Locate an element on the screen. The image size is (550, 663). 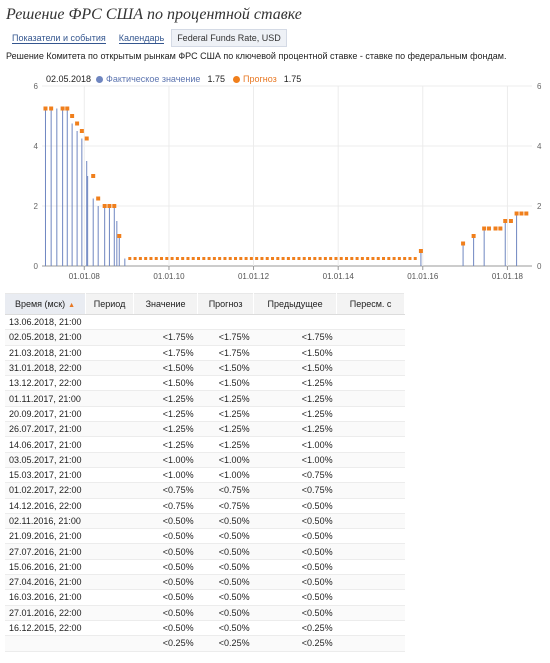
table-row: 26.07.2017, 21:00 <1.25% <1.25% <1.25% is located at coordinates (205, 429).